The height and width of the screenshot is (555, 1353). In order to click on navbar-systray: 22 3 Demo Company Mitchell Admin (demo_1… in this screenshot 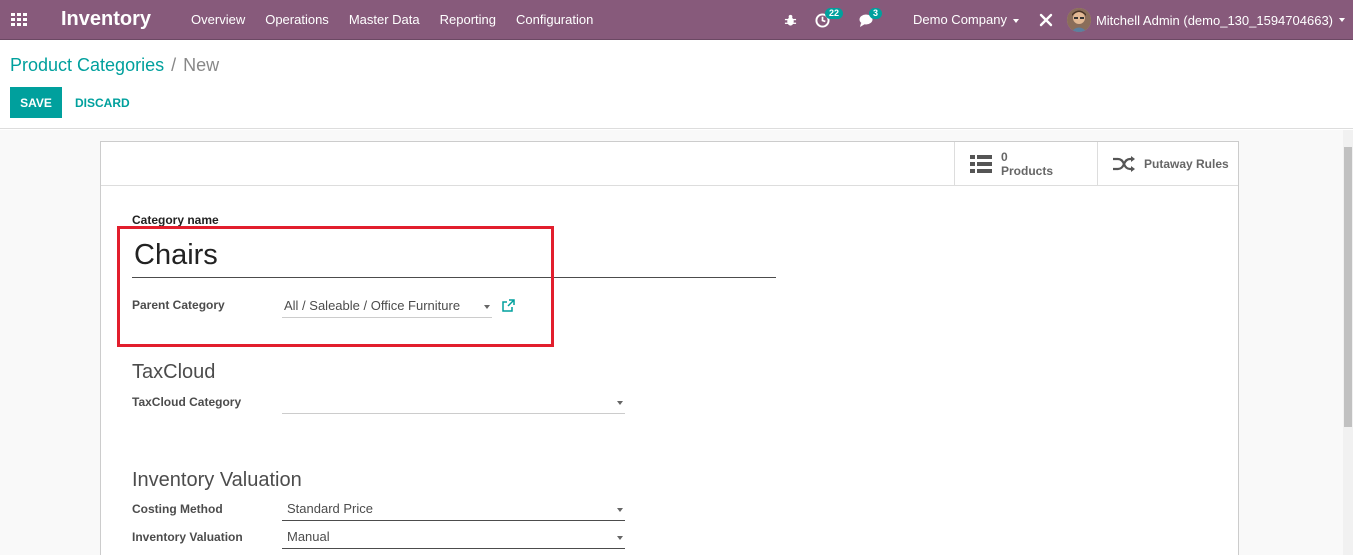, I will do `click(1064, 20)`.